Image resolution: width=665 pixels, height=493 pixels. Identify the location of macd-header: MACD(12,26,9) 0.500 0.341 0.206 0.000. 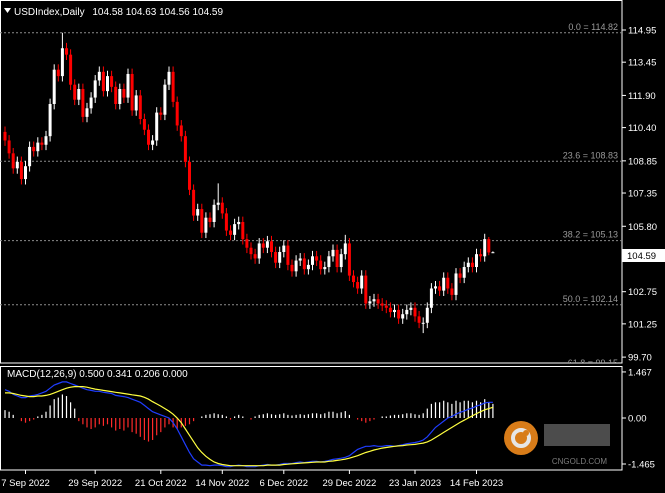
(97, 374).